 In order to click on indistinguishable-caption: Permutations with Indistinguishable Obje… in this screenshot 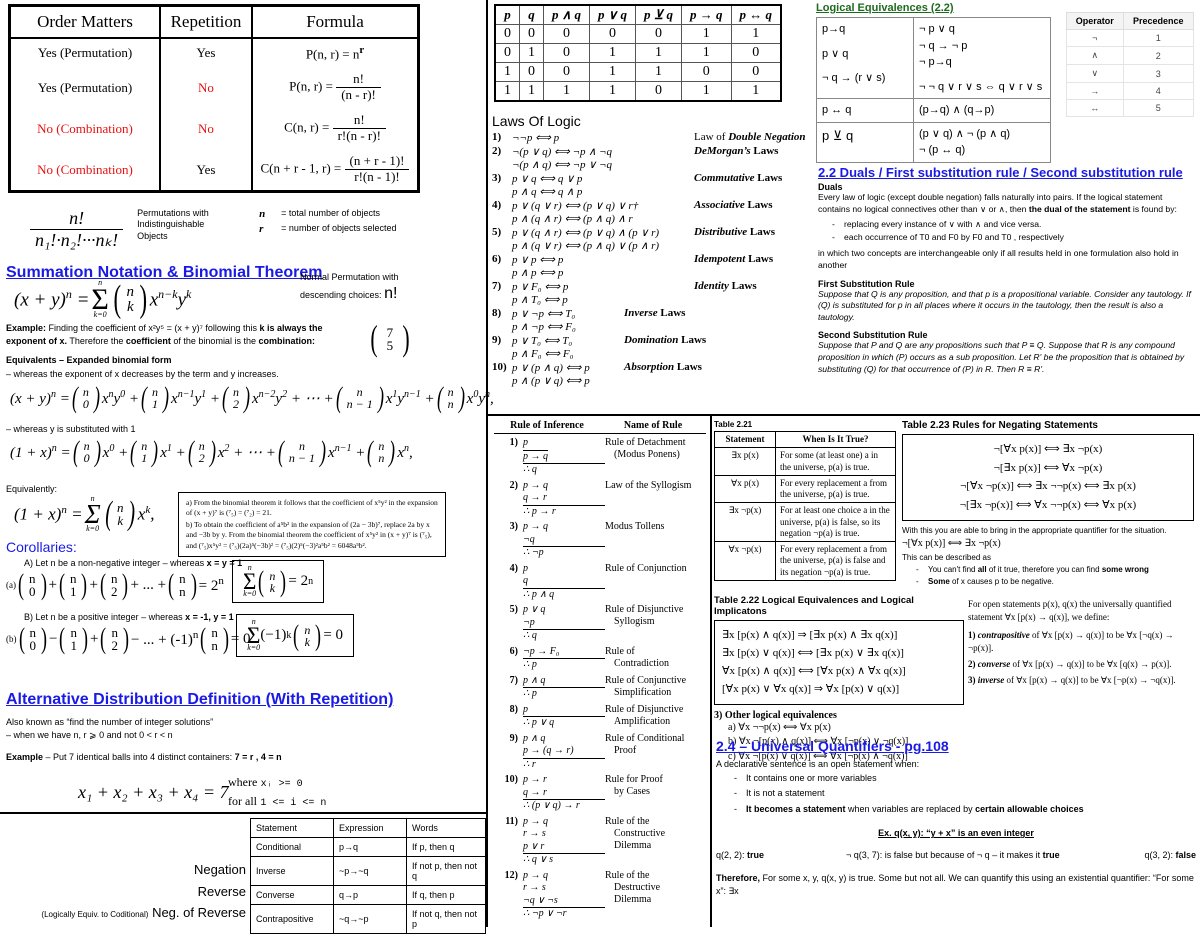, I will do `click(173, 224)`.